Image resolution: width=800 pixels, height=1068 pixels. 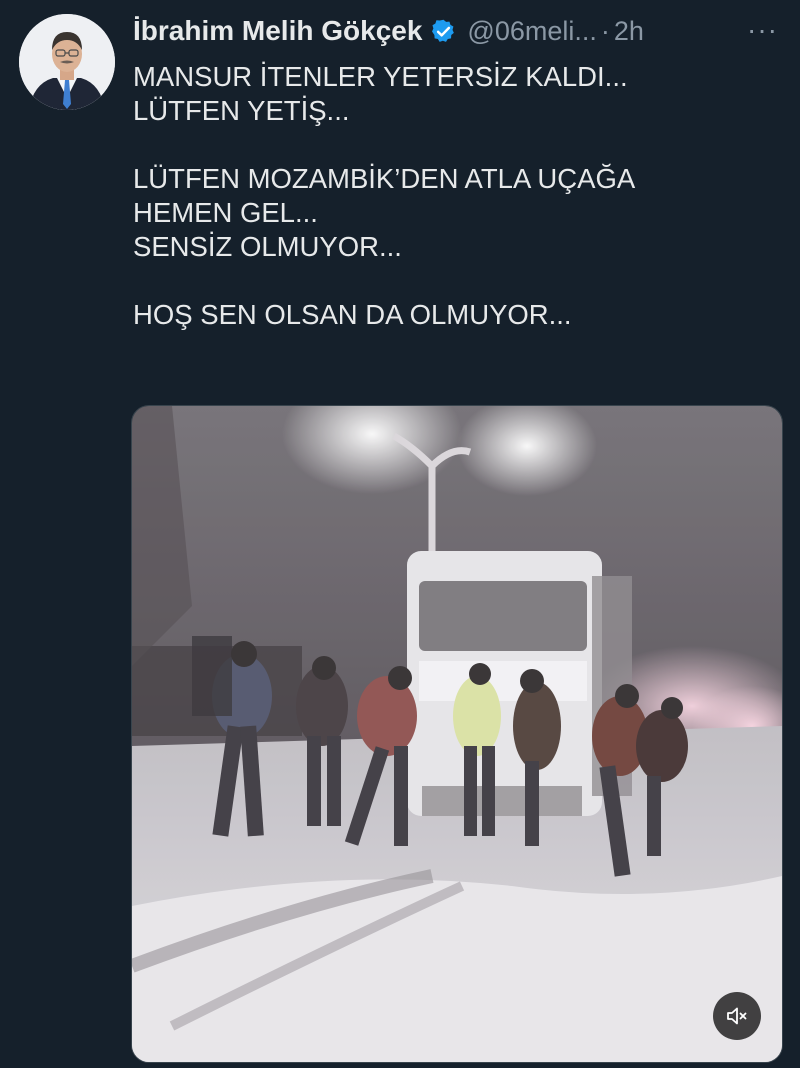 What do you see at coordinates (443, 30) in the screenshot?
I see `verified-badge-icon` at bounding box center [443, 30].